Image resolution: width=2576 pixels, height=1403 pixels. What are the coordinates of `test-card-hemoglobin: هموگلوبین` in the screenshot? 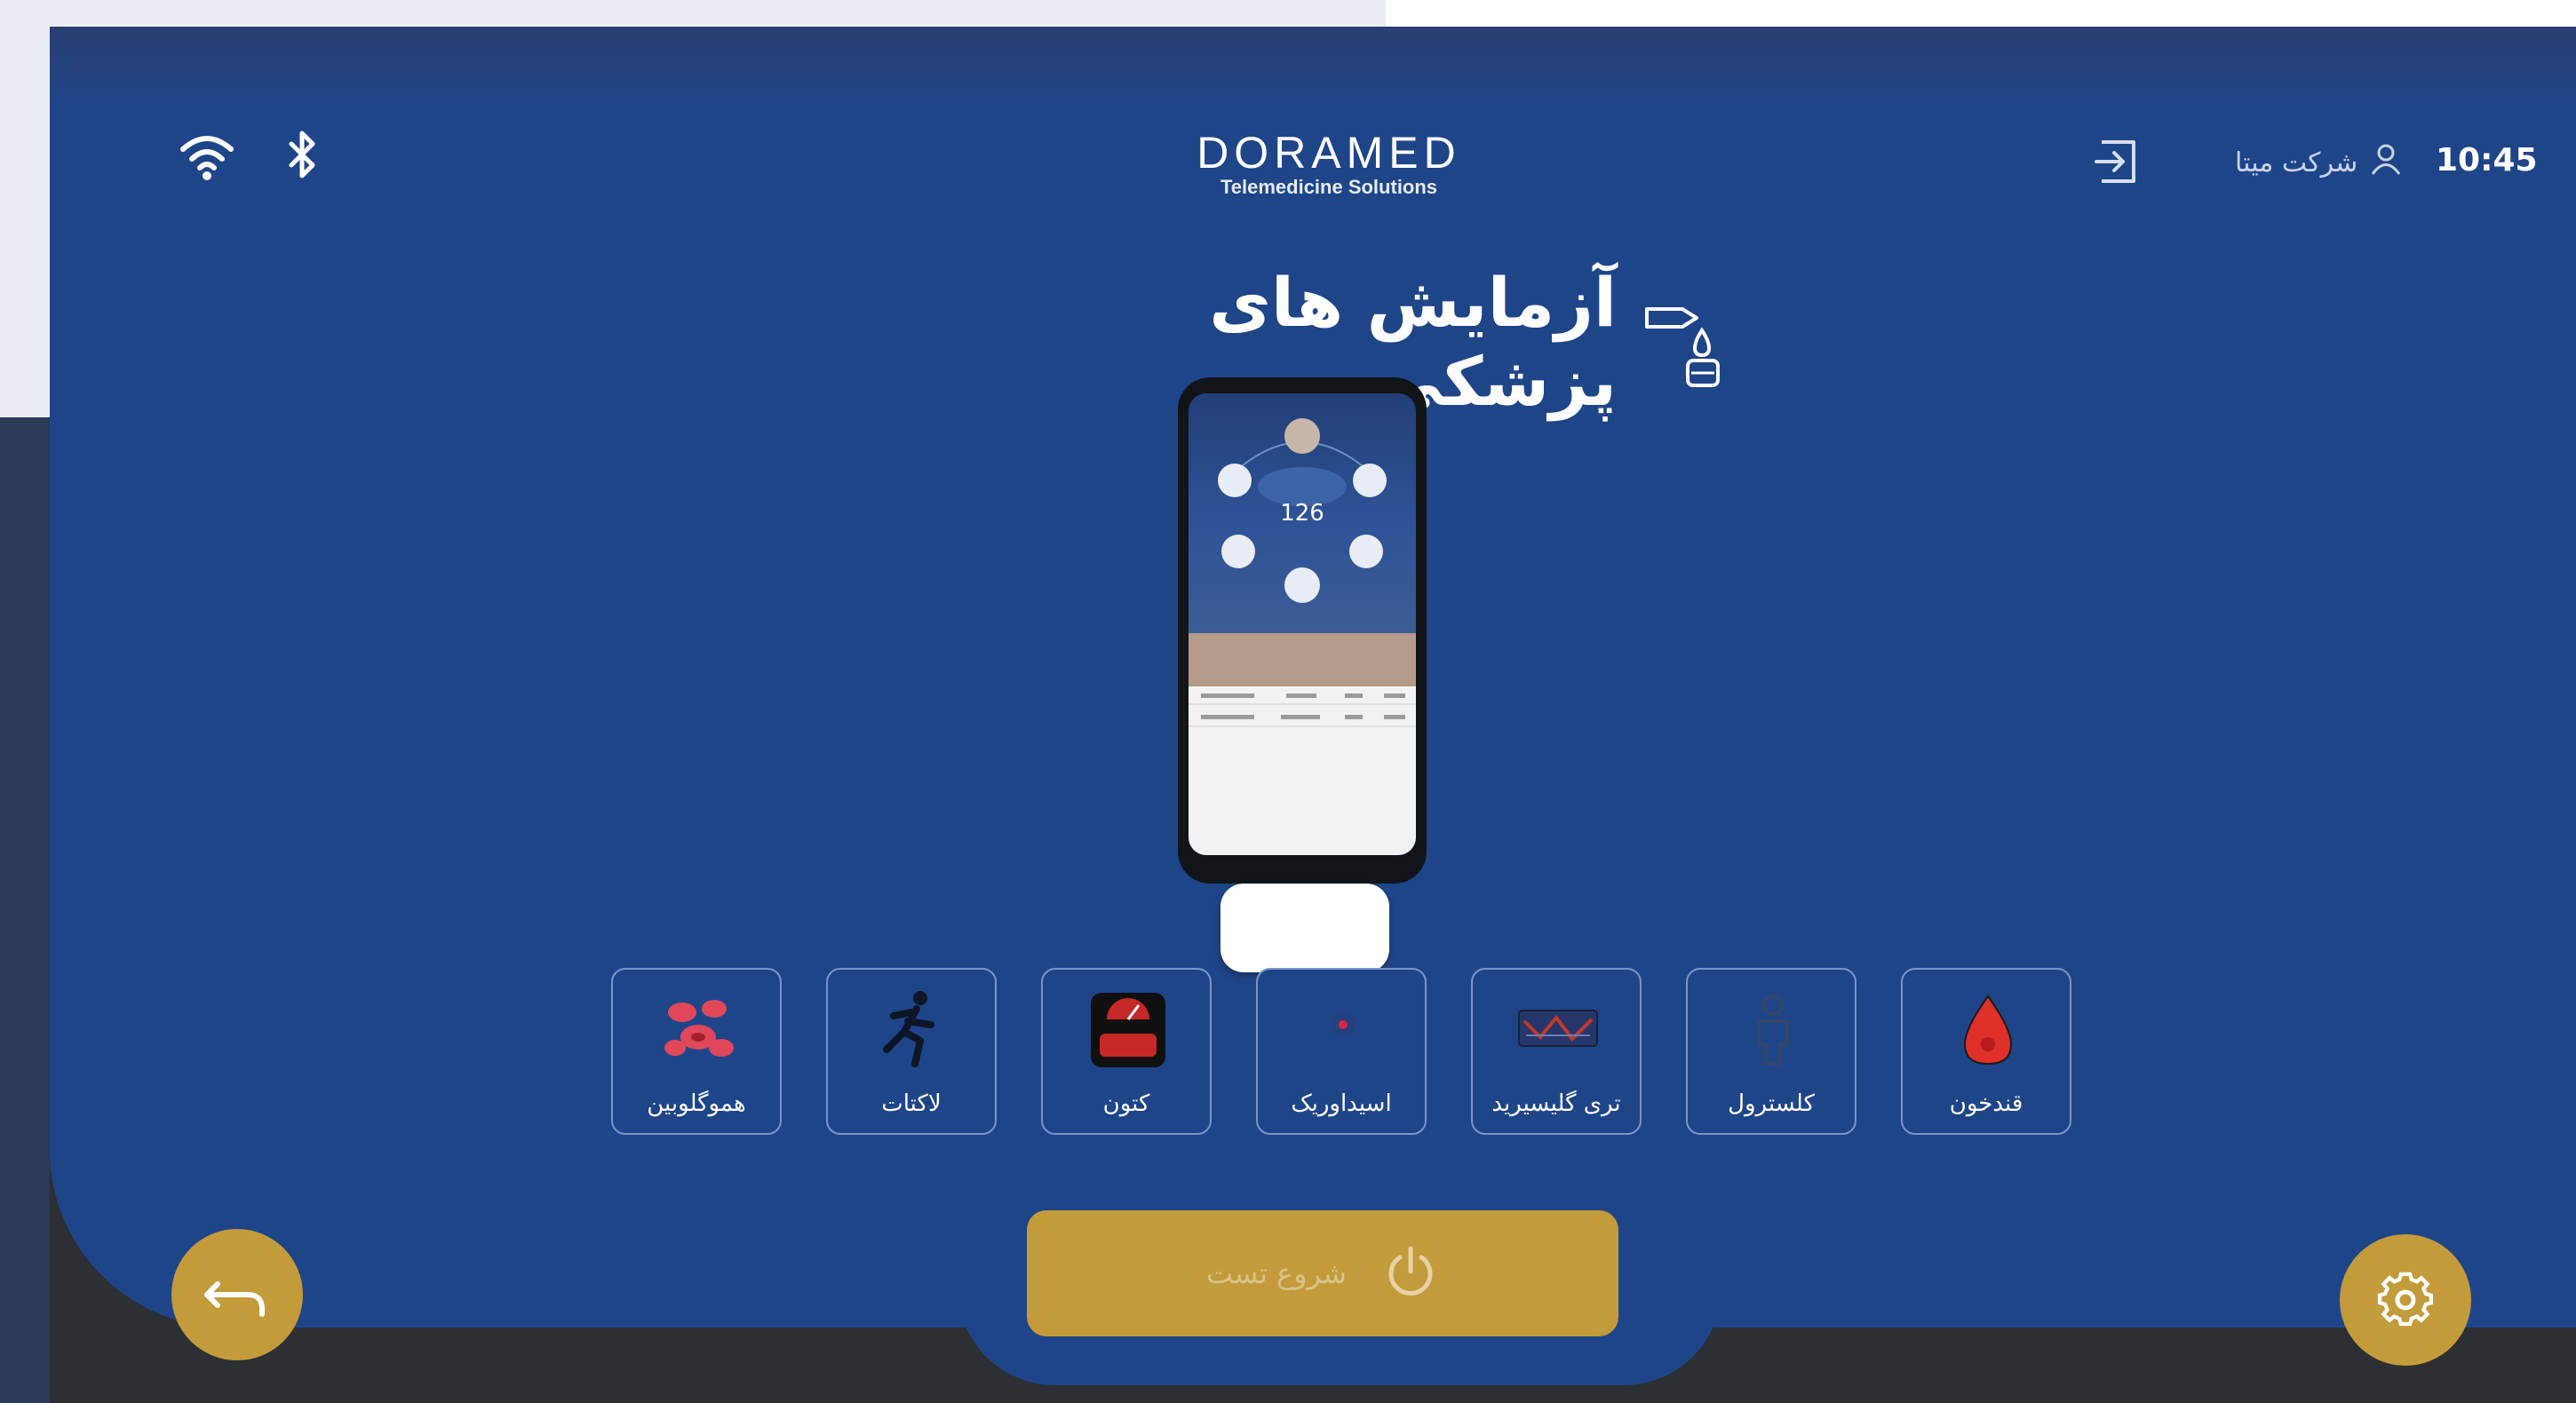 It's located at (696, 1051).